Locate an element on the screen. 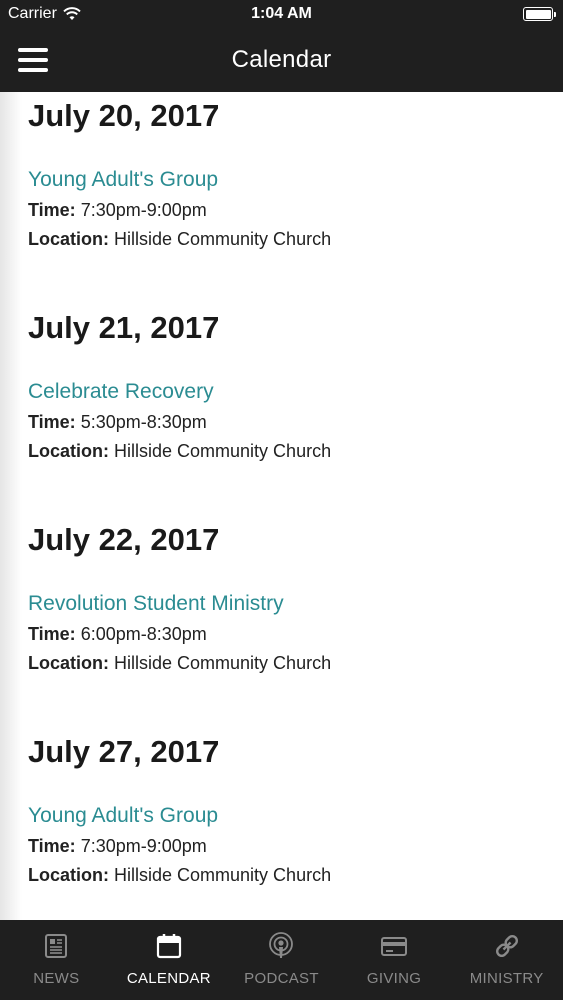  tab-calendar: CALENDAR is located at coordinates (169, 960).